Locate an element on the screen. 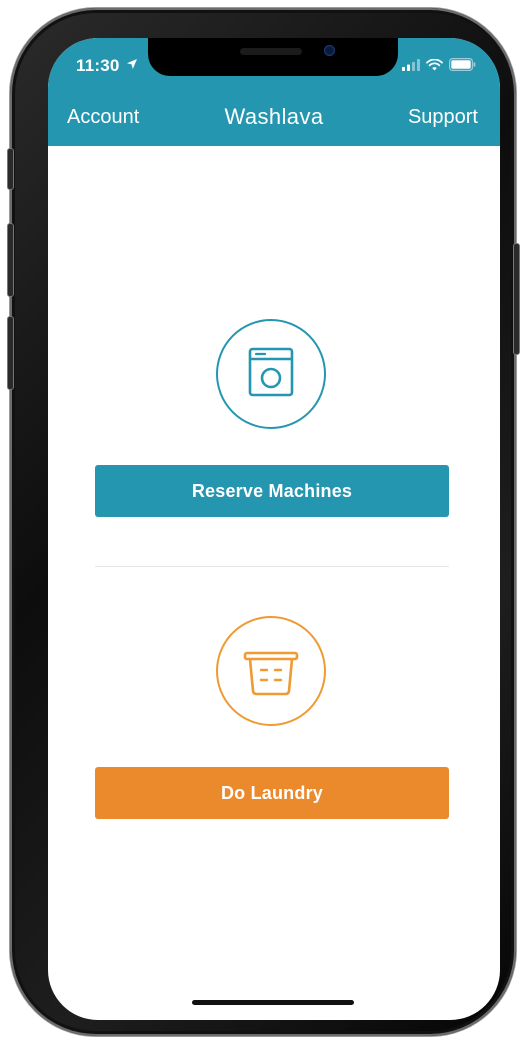  volume-up-button is located at coordinates (10, 260).